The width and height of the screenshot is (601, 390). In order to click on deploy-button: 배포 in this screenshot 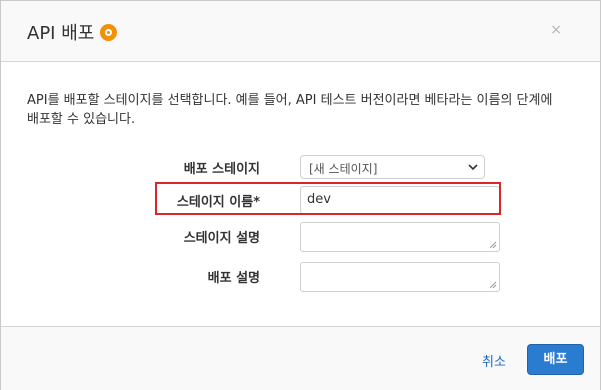, I will do `click(555, 359)`.